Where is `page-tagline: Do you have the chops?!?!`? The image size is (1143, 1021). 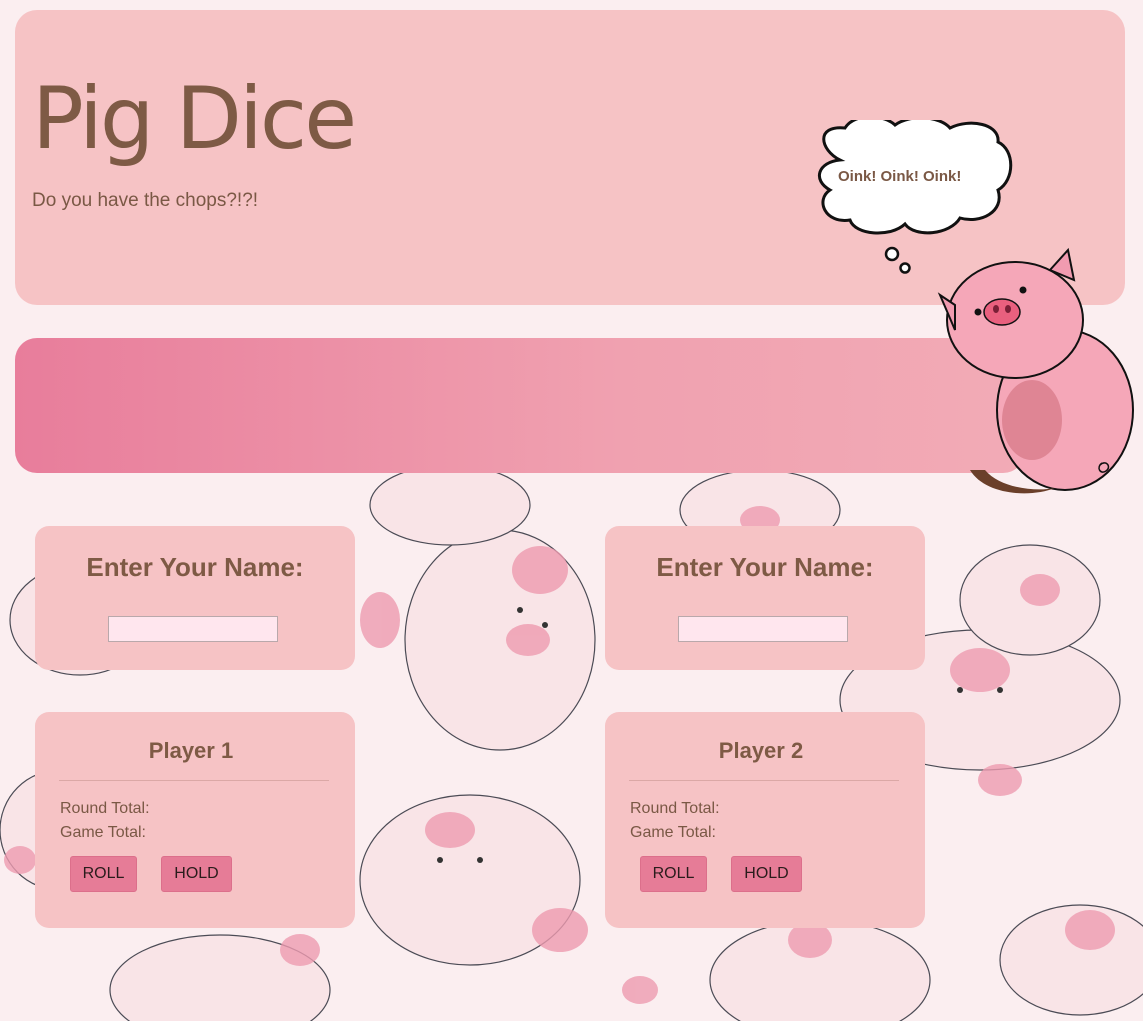 page-tagline: Do you have the chops?!?! is located at coordinates (145, 200).